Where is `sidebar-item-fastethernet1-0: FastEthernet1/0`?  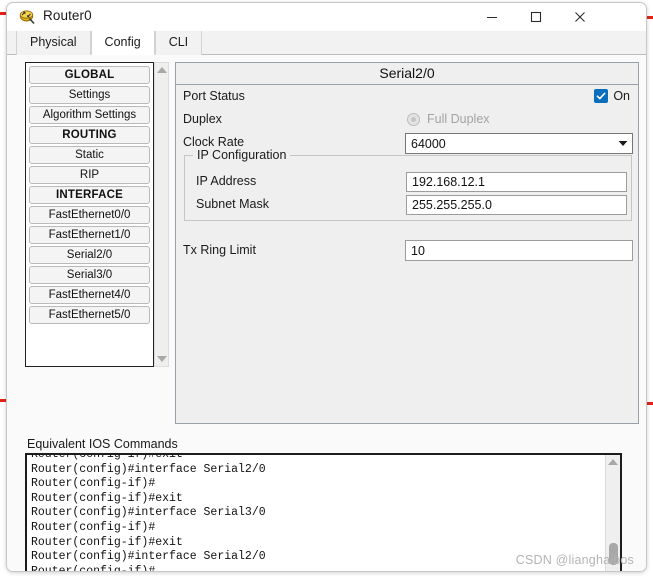
sidebar-item-fastethernet1-0: FastEthernet1/0 is located at coordinates (89, 235).